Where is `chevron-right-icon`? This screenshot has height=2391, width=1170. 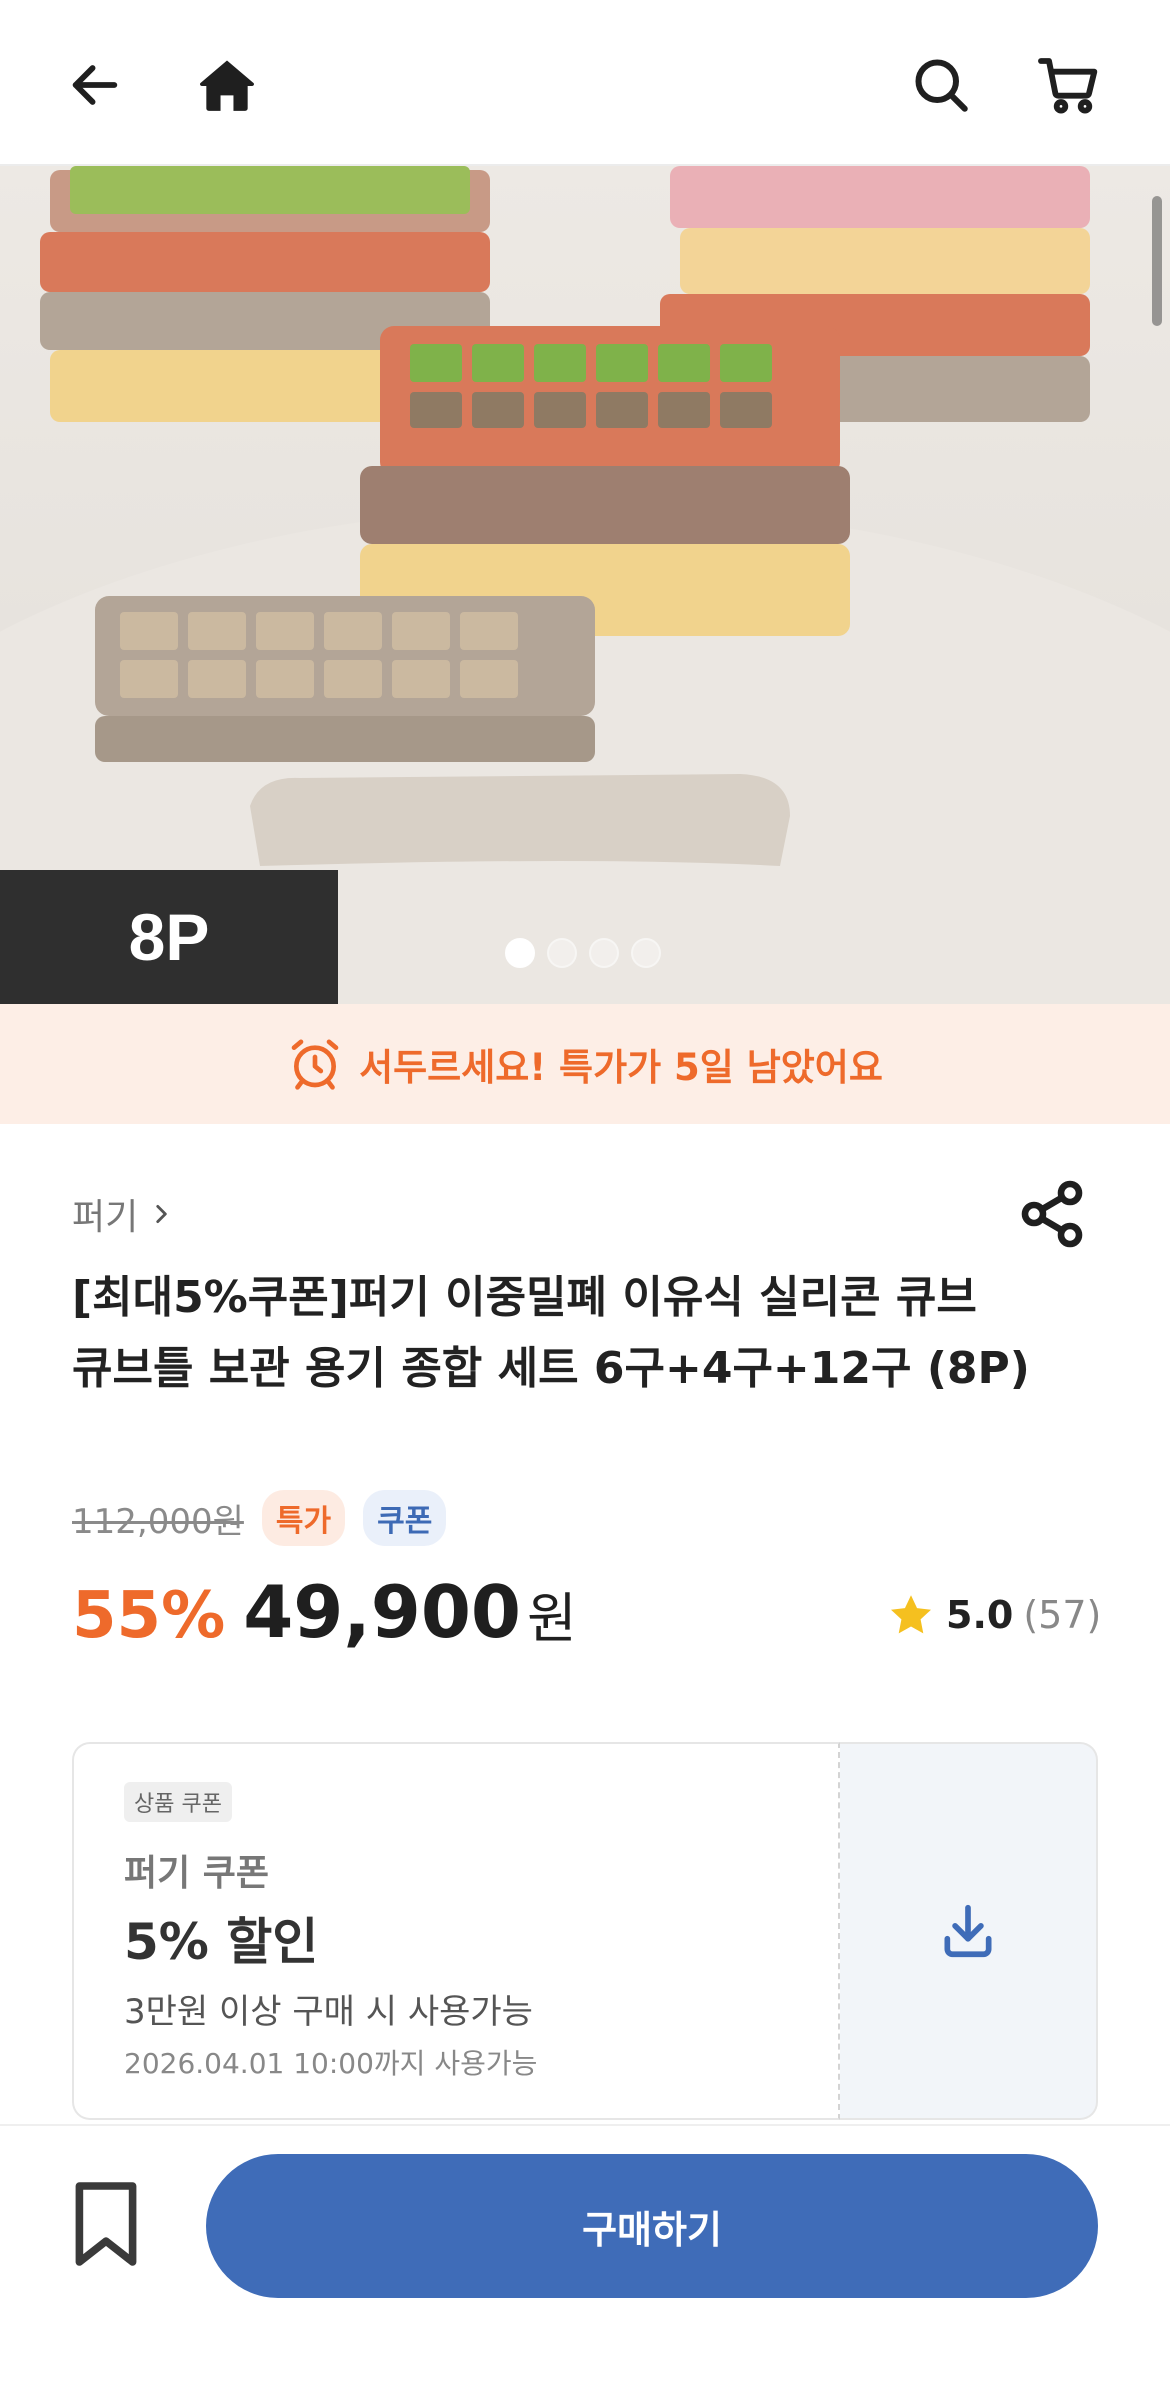
chevron-right-icon is located at coordinates (161, 1214).